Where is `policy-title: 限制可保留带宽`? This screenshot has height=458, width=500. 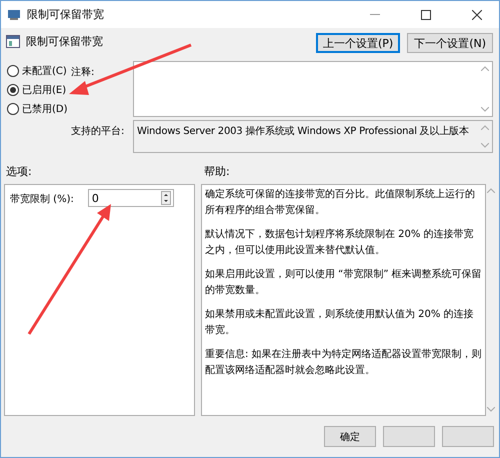
policy-title: 限制可保留带宽 is located at coordinates (64, 41).